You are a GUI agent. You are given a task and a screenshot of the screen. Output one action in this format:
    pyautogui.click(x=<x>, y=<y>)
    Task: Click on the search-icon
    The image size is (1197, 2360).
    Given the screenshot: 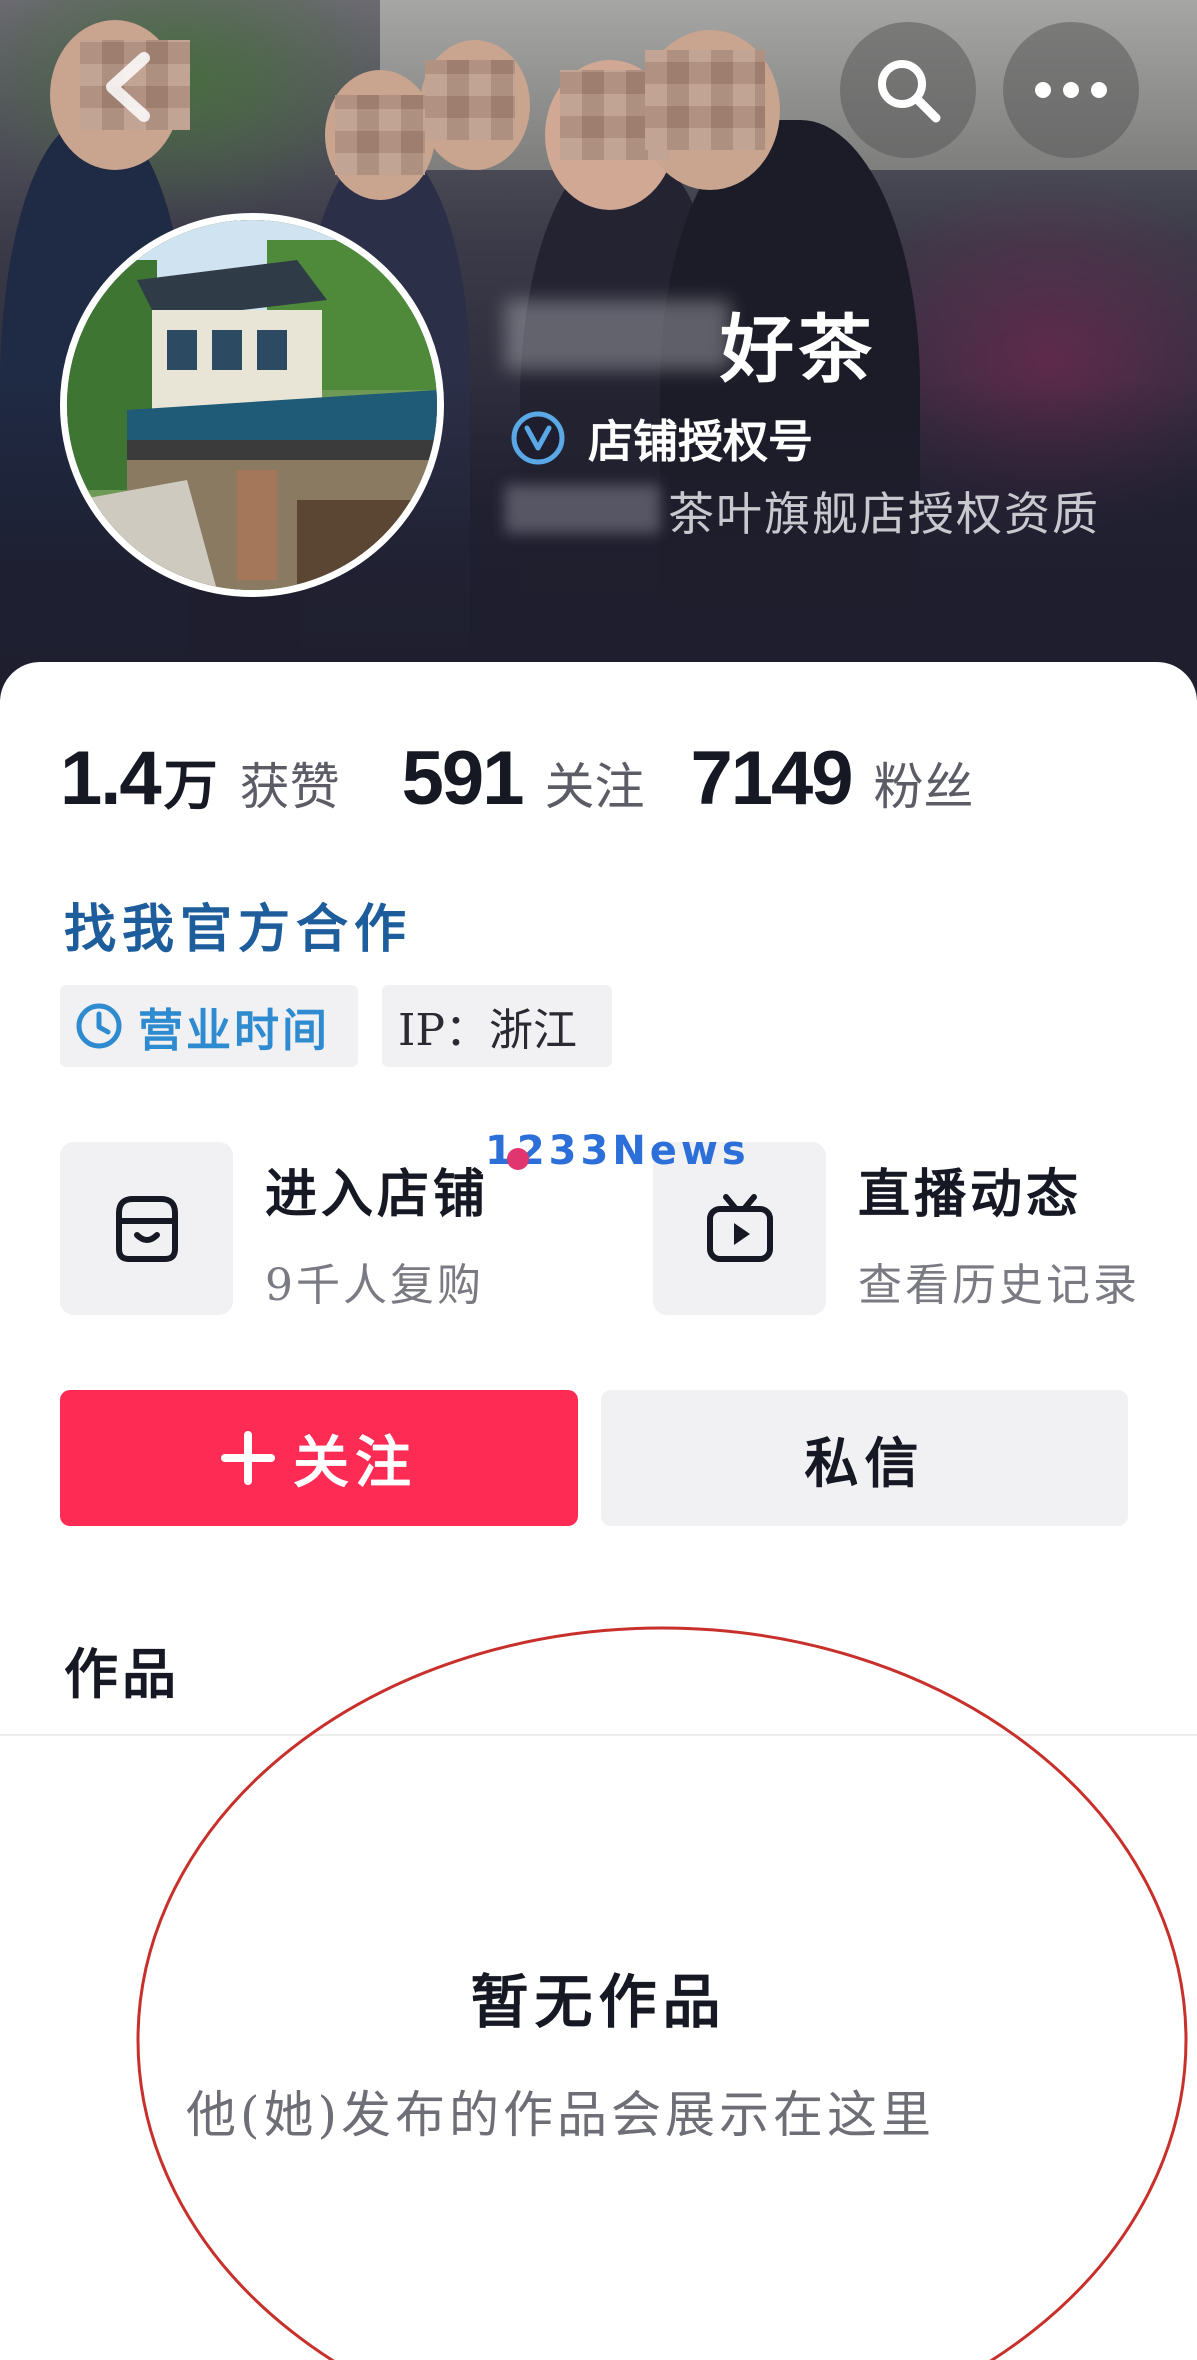 What is the action you would take?
    pyautogui.click(x=909, y=91)
    